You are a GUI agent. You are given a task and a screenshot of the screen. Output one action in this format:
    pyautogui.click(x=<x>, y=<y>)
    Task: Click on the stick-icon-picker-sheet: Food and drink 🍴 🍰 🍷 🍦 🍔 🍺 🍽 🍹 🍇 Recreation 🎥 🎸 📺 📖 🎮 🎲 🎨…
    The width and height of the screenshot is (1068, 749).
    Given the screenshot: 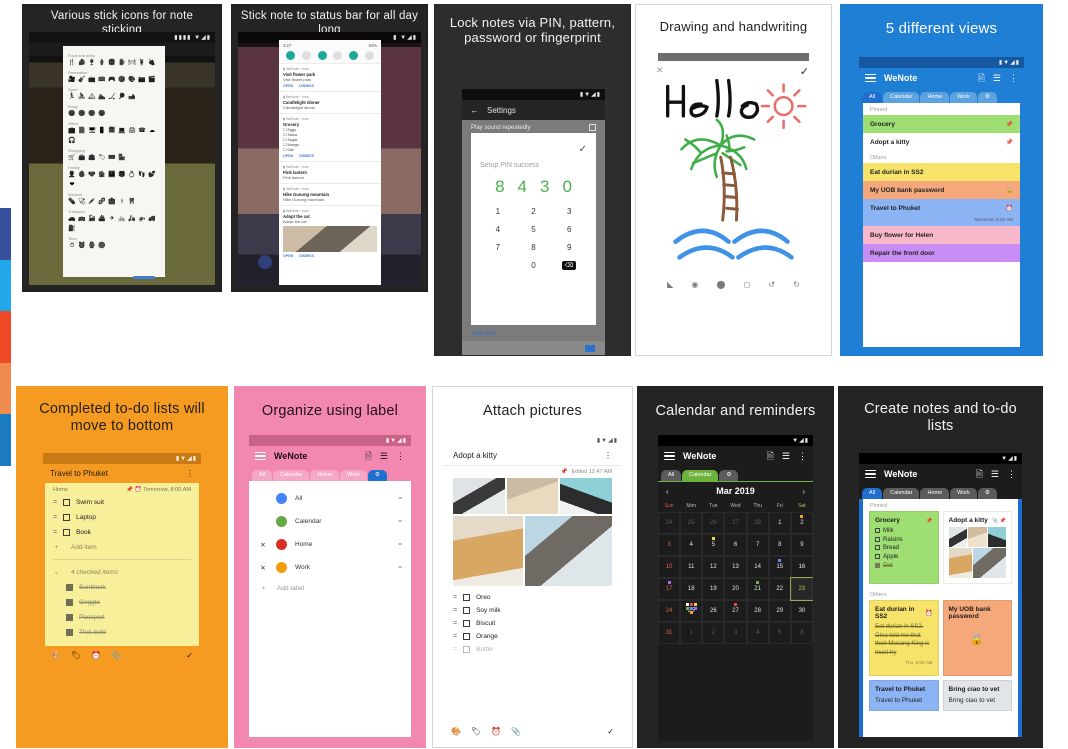 What is the action you would take?
    pyautogui.click(x=114, y=161)
    